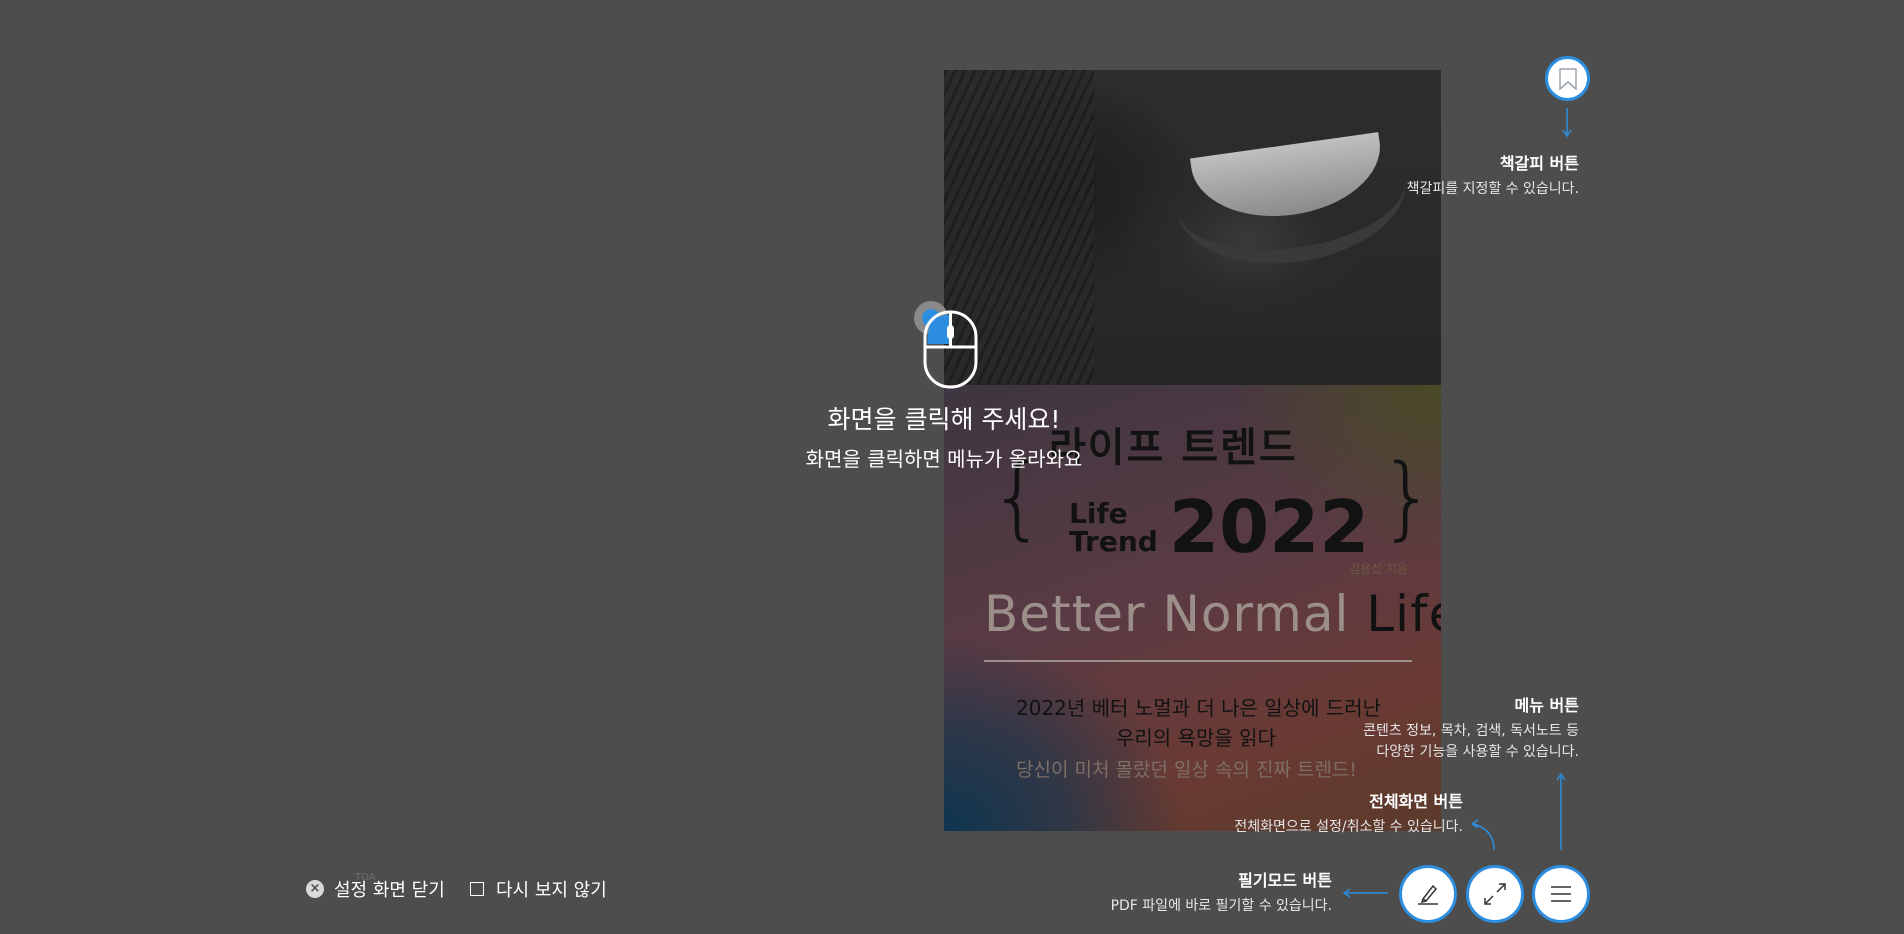  What do you see at coordinates (944, 419) in the screenshot?
I see `click-prompt-title: 화면을 클릭해 주세요!` at bounding box center [944, 419].